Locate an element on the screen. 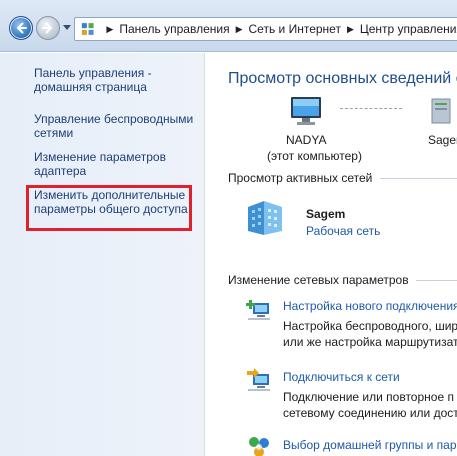 Image resolution: width=457 pixels, height=456 pixels. computer-subtitle: (этот компьютер) is located at coordinates (314, 156).